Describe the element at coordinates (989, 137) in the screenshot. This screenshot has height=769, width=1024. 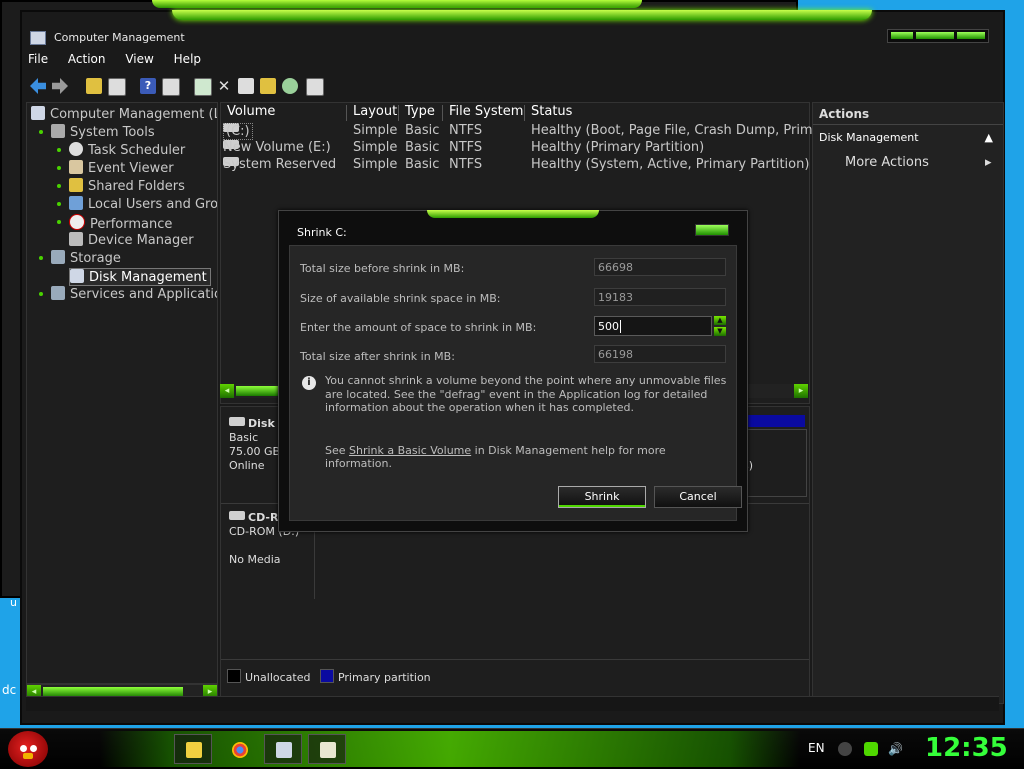
I see `collapse-up-icon: ▲` at that location.